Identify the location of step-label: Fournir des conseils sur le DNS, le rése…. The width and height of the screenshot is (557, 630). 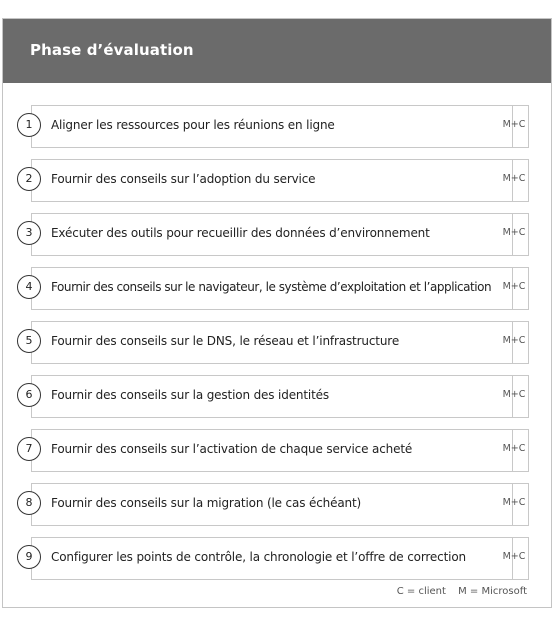
(225, 341).